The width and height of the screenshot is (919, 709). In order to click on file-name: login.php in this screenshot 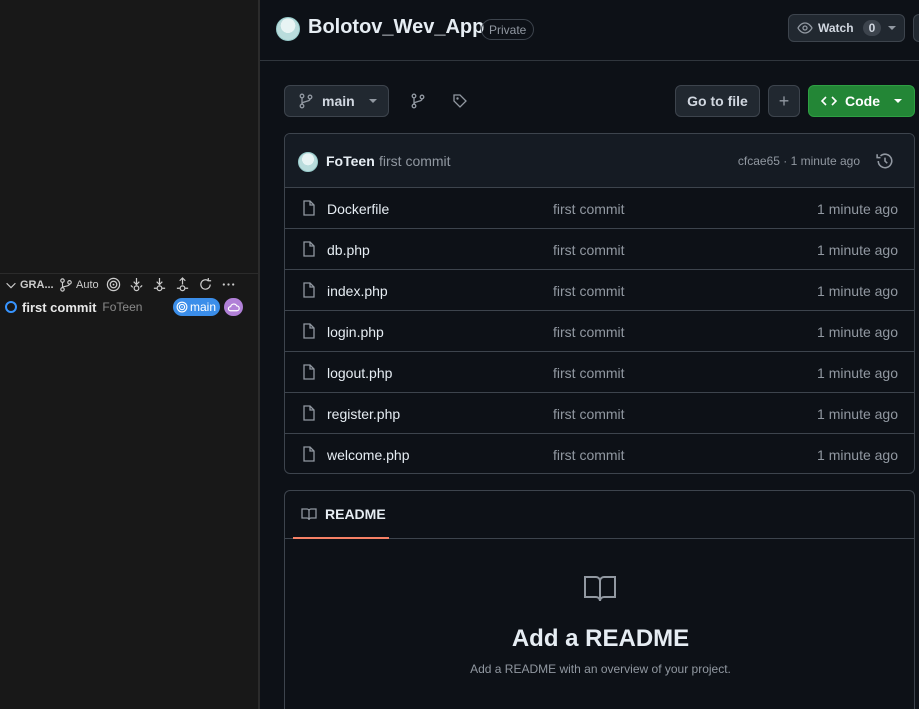, I will do `click(355, 332)`.